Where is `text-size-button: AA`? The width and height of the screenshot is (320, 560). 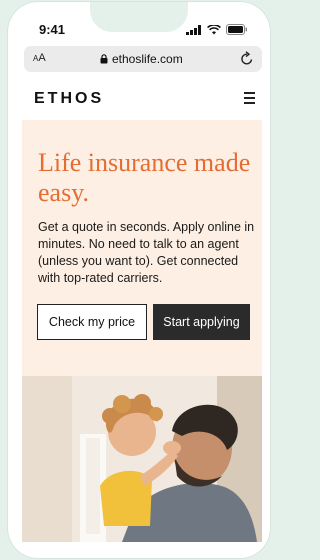
text-size-button: AA is located at coordinates (39, 58).